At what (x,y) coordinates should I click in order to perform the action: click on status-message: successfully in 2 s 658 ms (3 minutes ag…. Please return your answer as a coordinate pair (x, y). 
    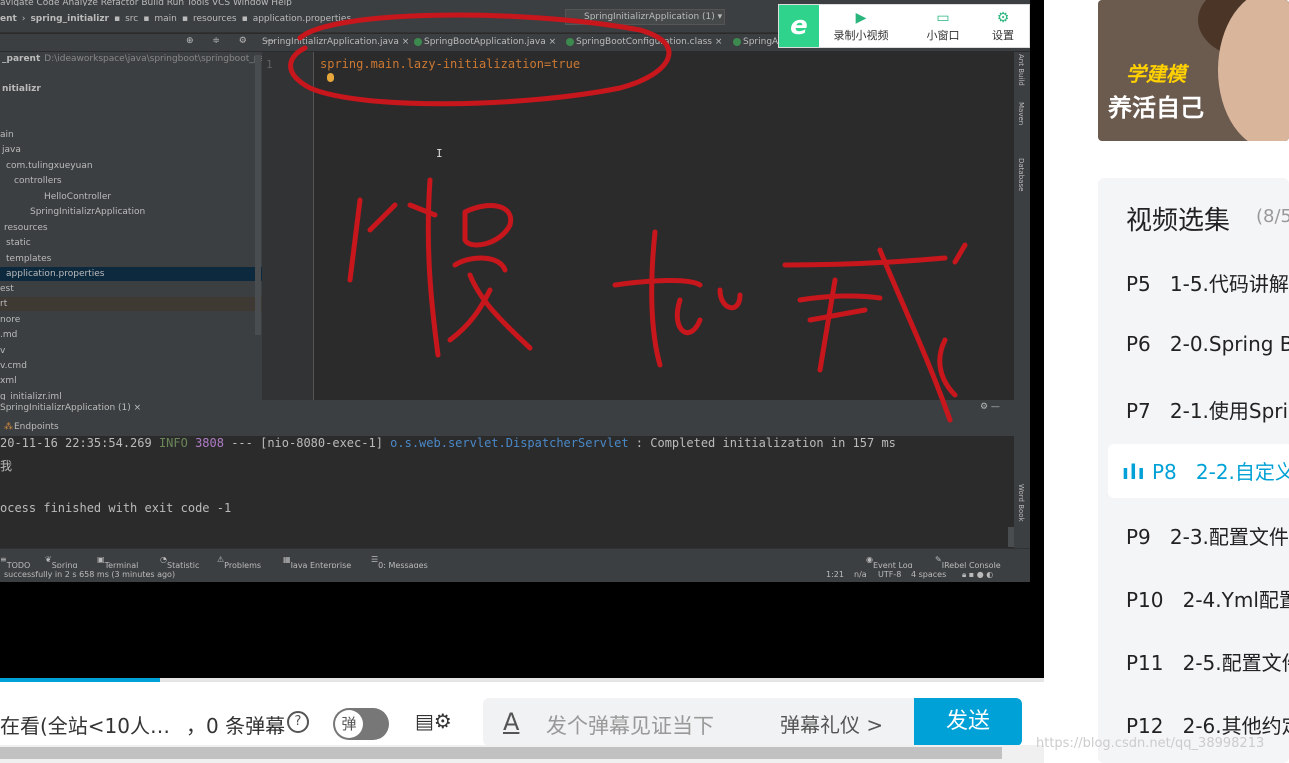
    Looking at the image, I should click on (90, 574).